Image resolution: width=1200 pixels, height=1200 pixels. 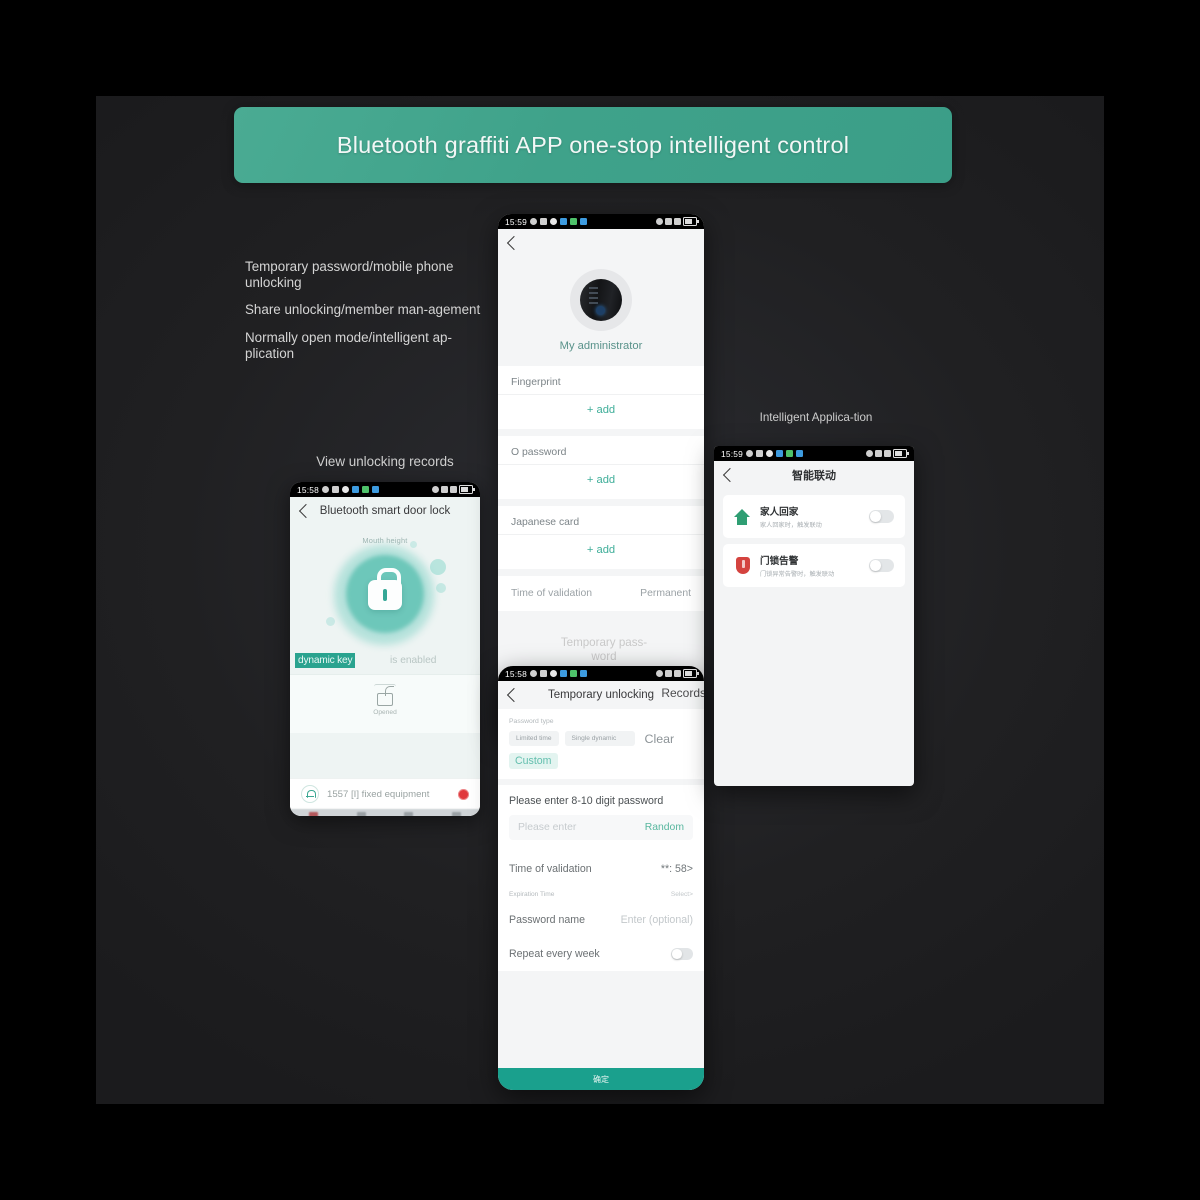 What do you see at coordinates (779, 561) in the screenshot?
I see `linkage-title: 门锁告警` at bounding box center [779, 561].